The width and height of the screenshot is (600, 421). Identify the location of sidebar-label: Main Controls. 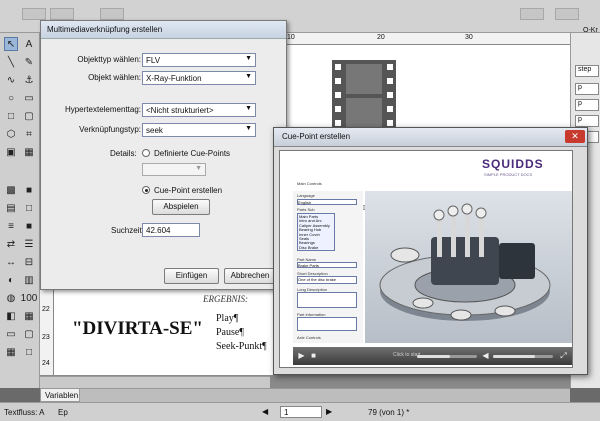
(309, 183).